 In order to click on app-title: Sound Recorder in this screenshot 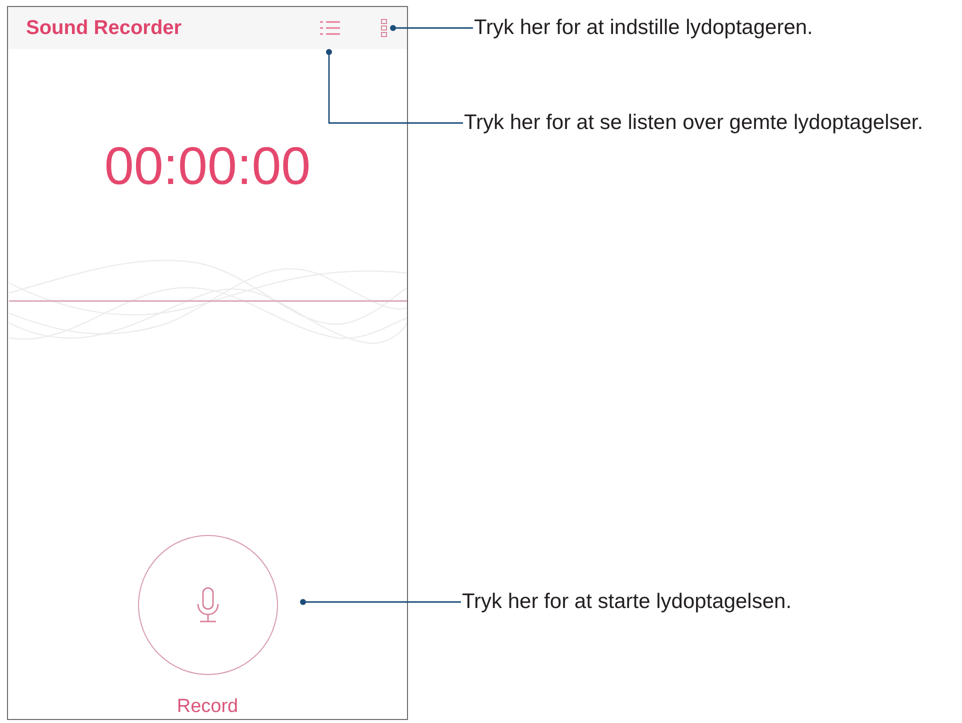, I will do `click(104, 28)`.